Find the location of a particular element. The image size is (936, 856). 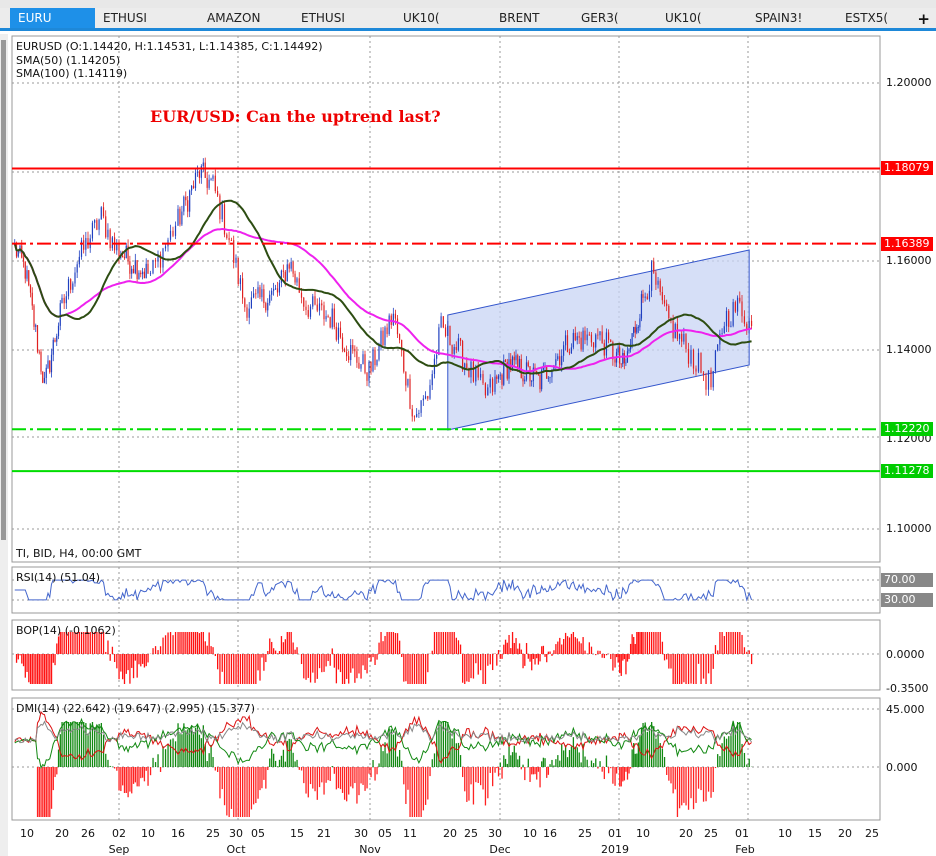

x-tick-label: 10 is located at coordinates (27, 833).